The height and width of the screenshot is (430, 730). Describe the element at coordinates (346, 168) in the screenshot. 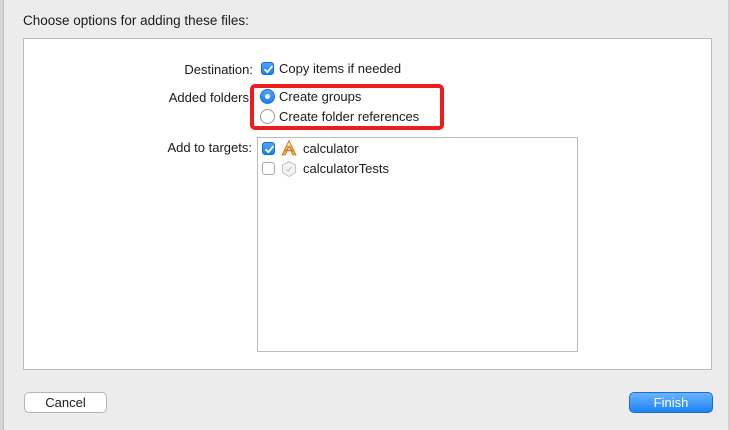

I see `calculator-tests-target-label: calculatorTests` at that location.